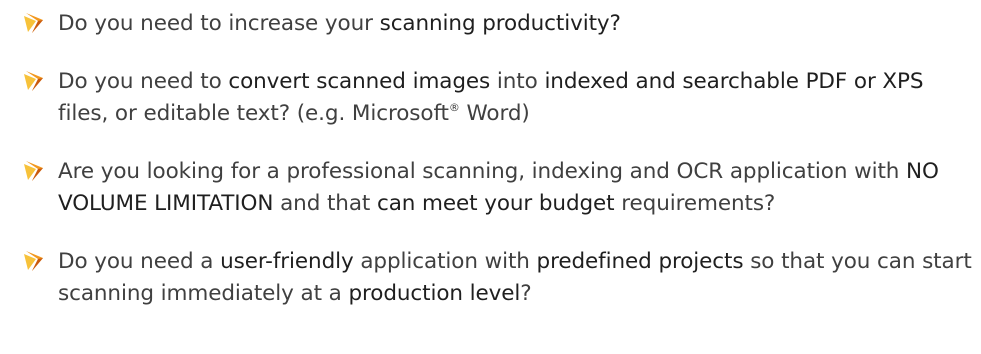  Describe the element at coordinates (434, 293) in the screenshot. I see `highlight-text: production level` at that location.